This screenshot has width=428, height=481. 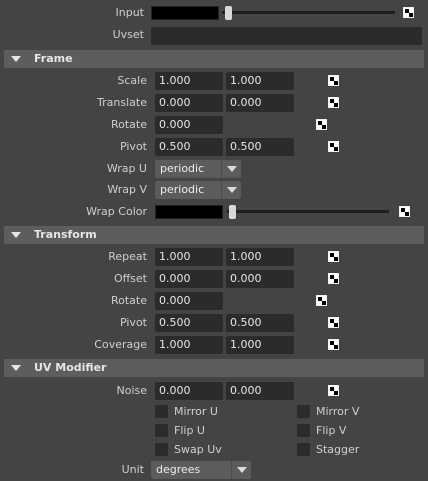 I want to click on transform-rotate-label: Rotate, so click(x=128, y=300).